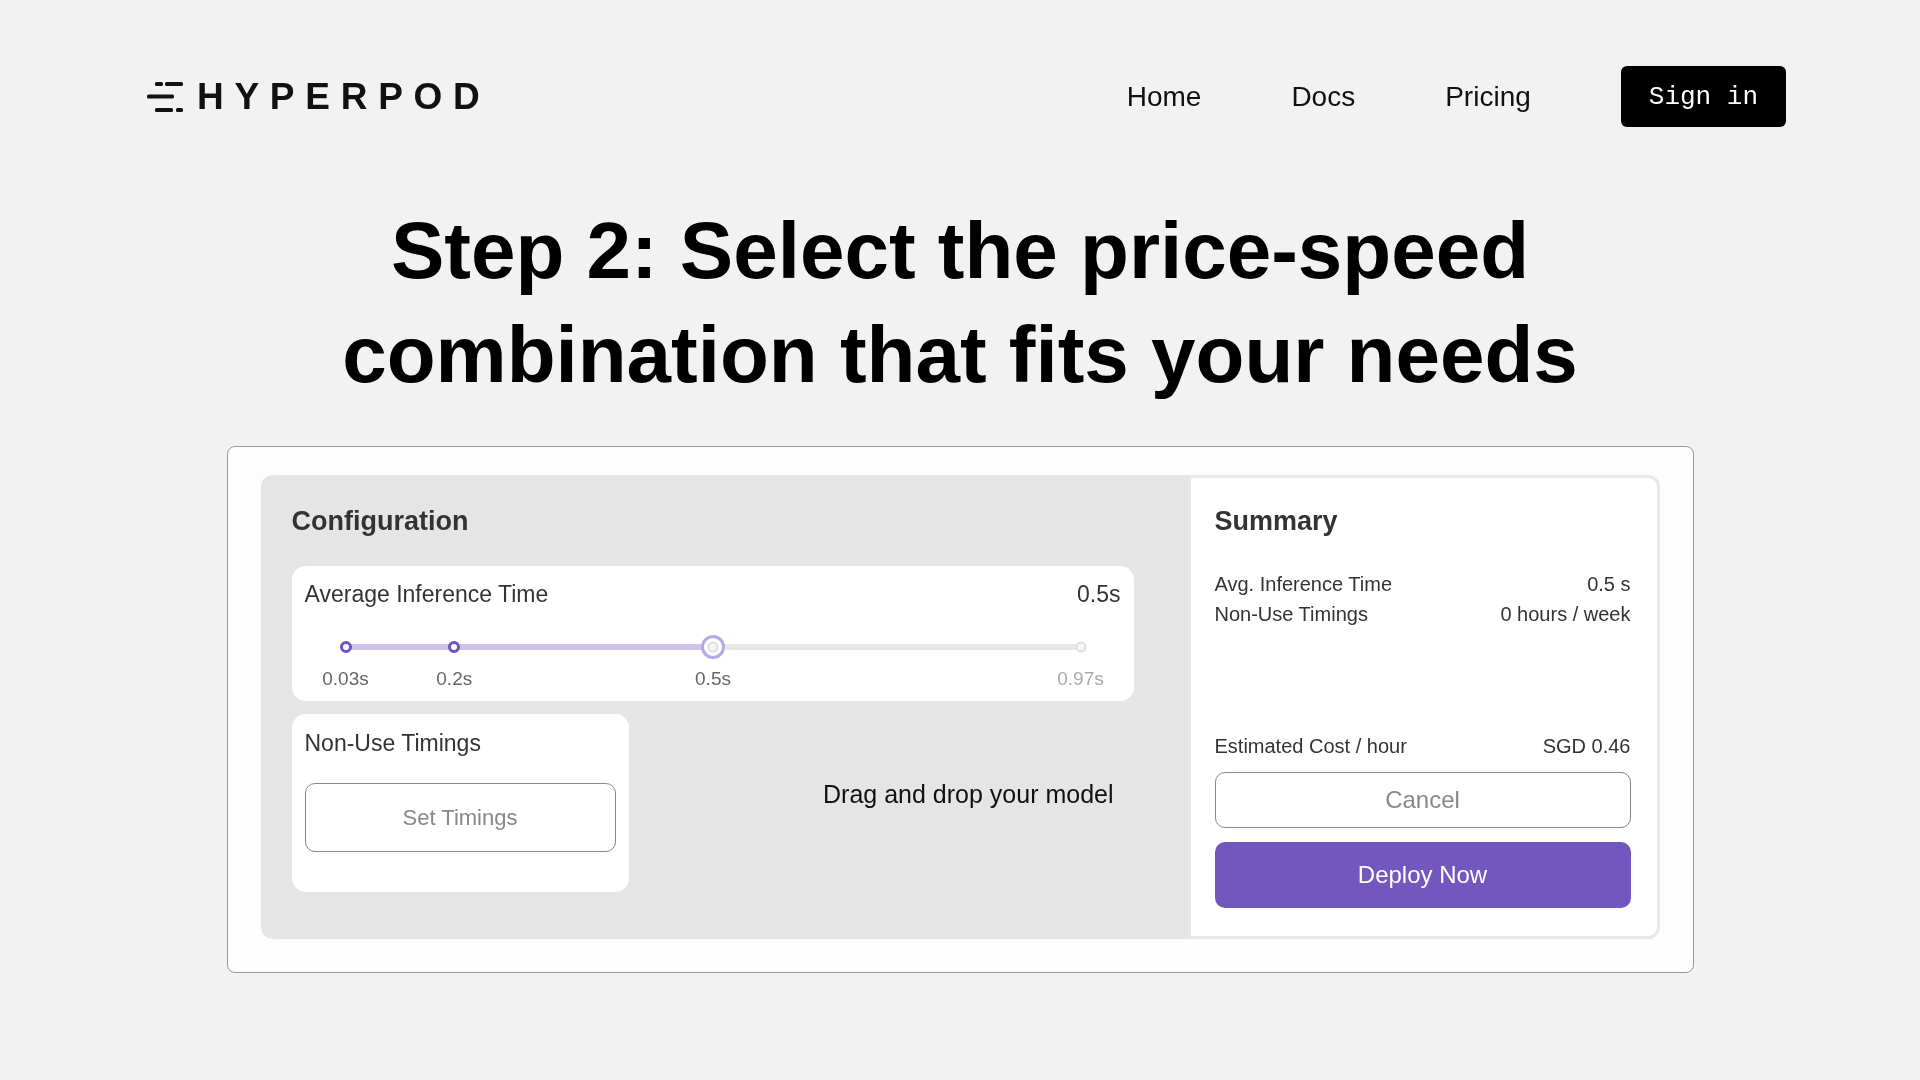  What do you see at coordinates (1164, 96) in the screenshot?
I see `nav-link: Home` at bounding box center [1164, 96].